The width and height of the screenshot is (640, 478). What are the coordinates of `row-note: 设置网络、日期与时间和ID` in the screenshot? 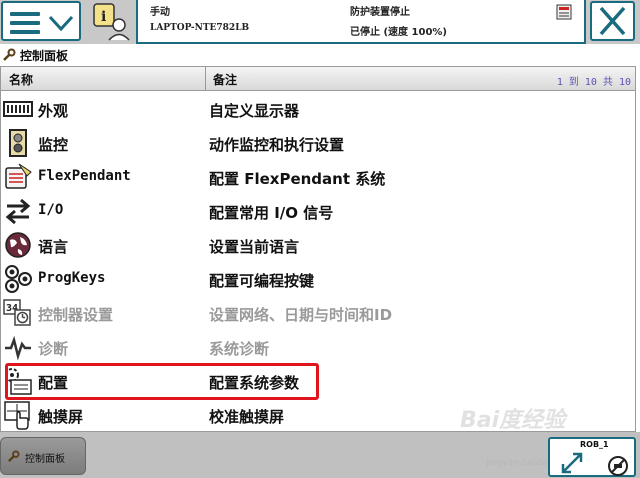 It's located at (301, 315).